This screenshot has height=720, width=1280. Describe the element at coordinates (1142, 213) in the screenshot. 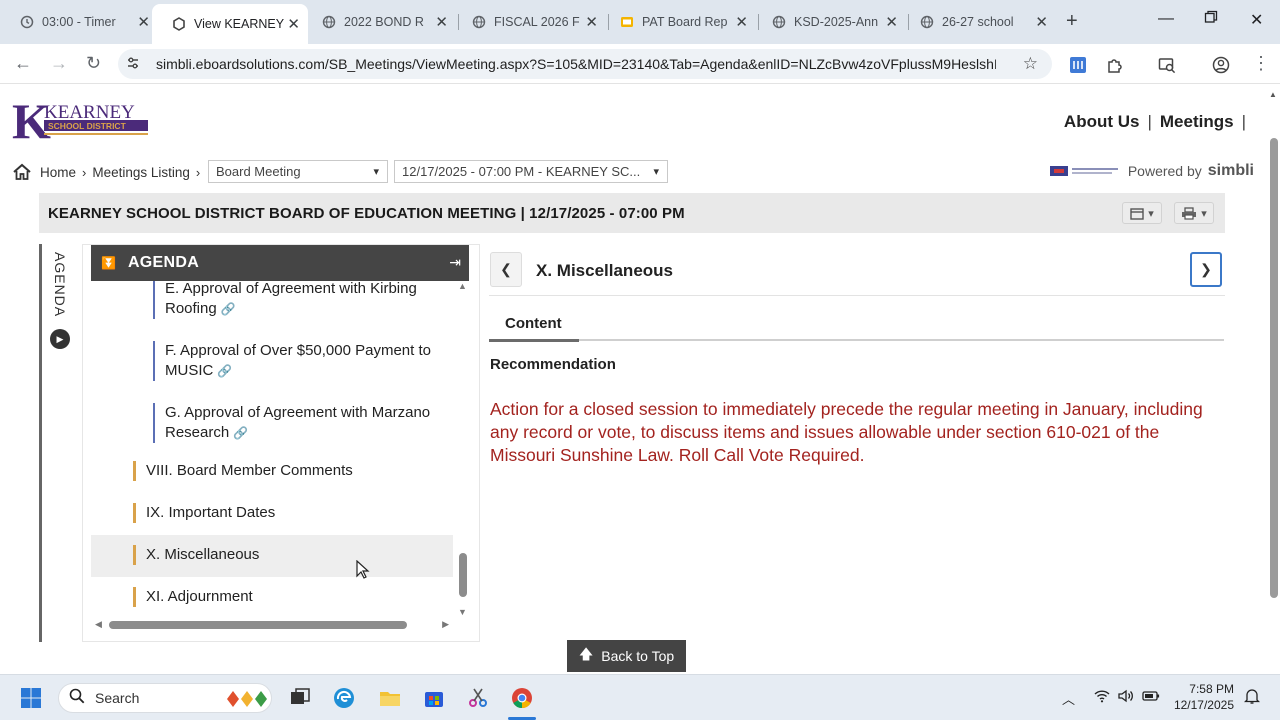

I see `calendar-menu-button: ▾` at that location.